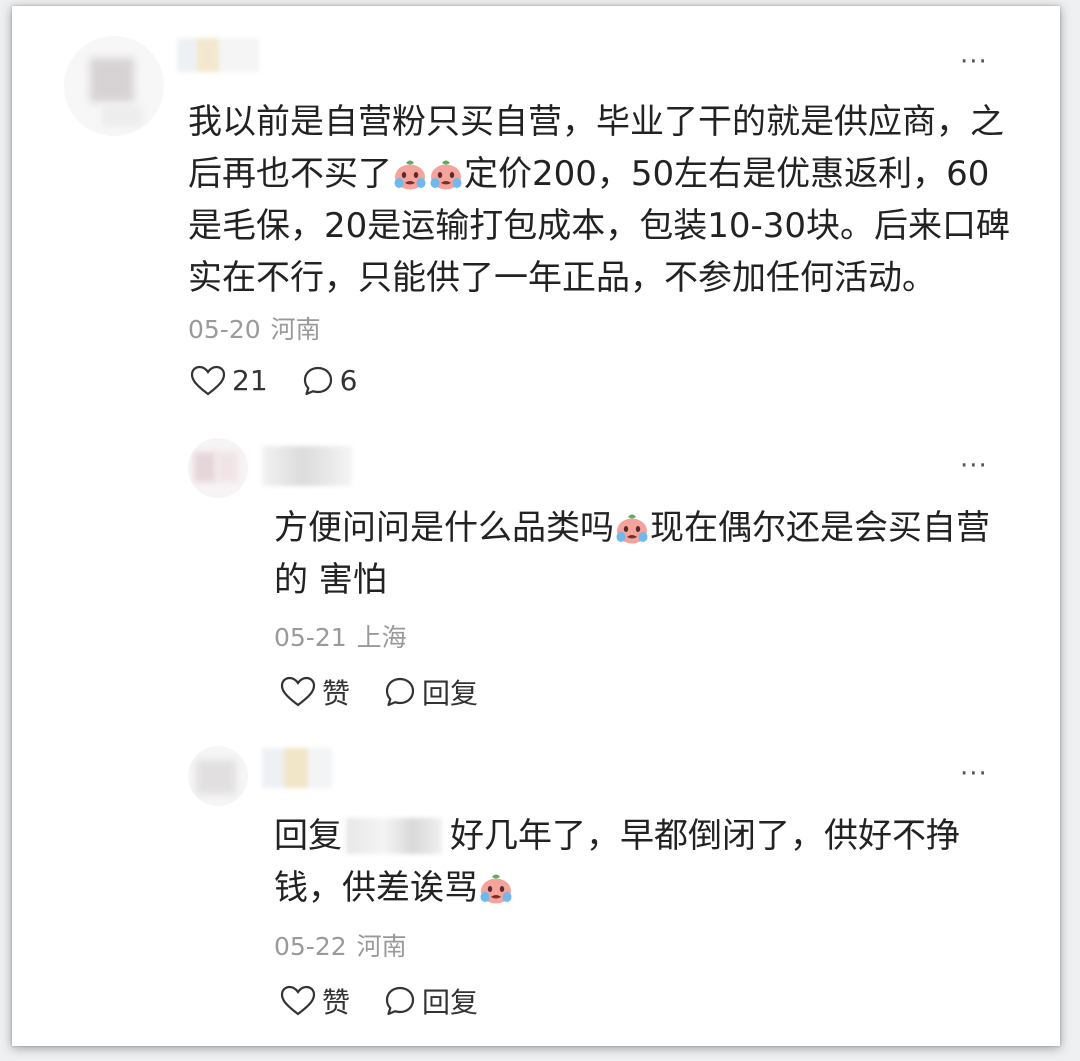 The image size is (1080, 1061). Describe the element at coordinates (394, 836) in the screenshot. I see `mentioned-user-blurred` at that location.